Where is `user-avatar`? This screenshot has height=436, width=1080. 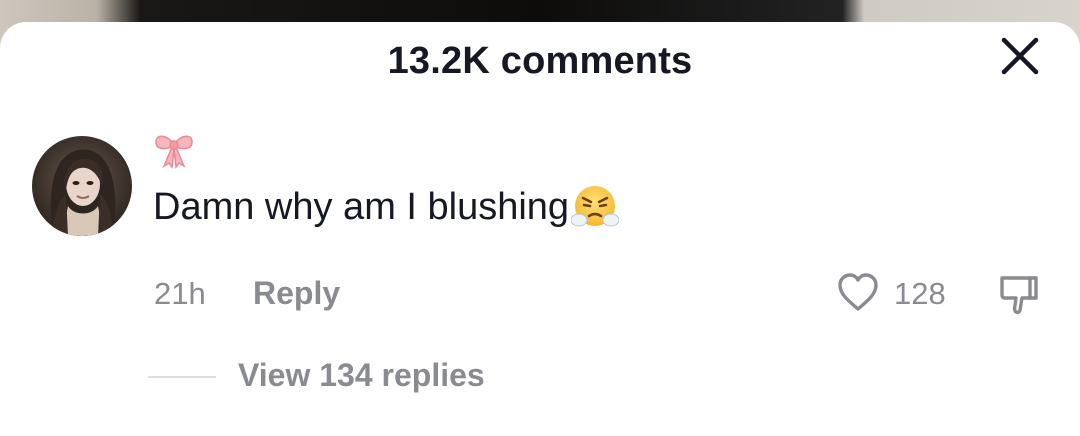
user-avatar is located at coordinates (82, 186).